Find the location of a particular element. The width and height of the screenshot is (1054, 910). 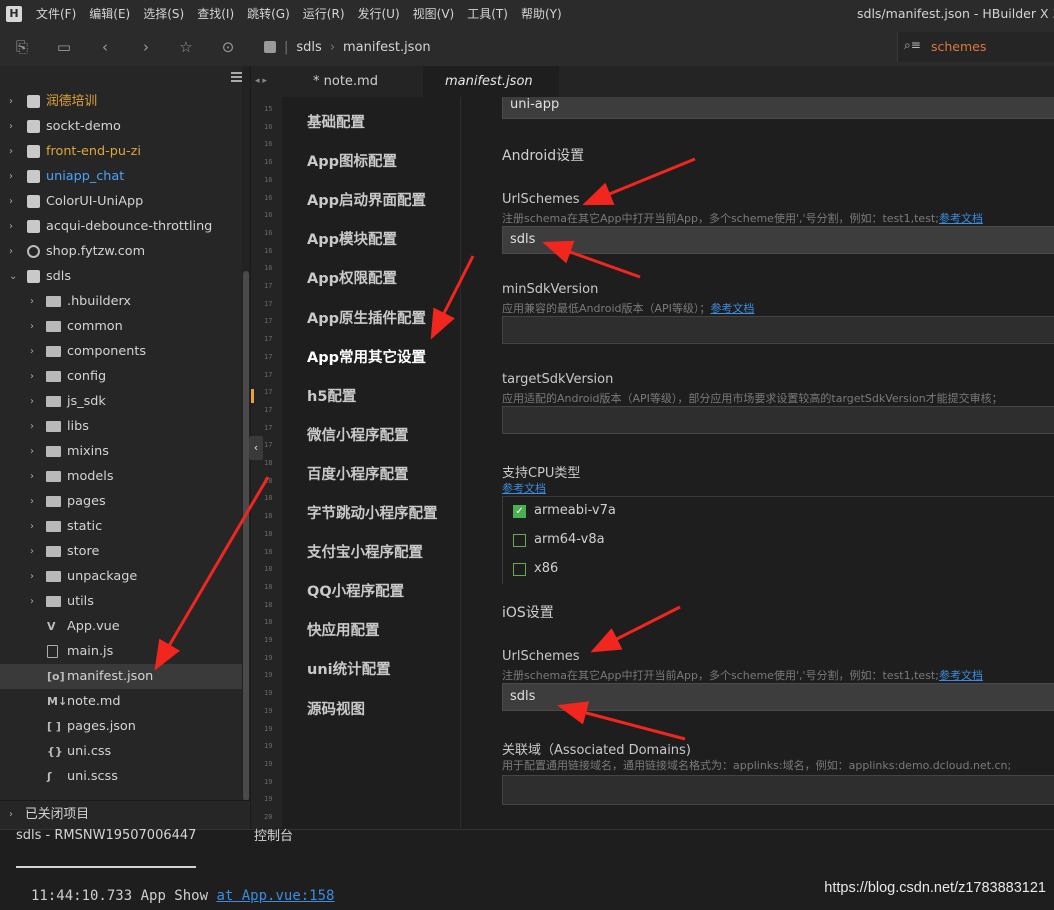

sidebar-item: ⌄ sdls is located at coordinates (121, 276).